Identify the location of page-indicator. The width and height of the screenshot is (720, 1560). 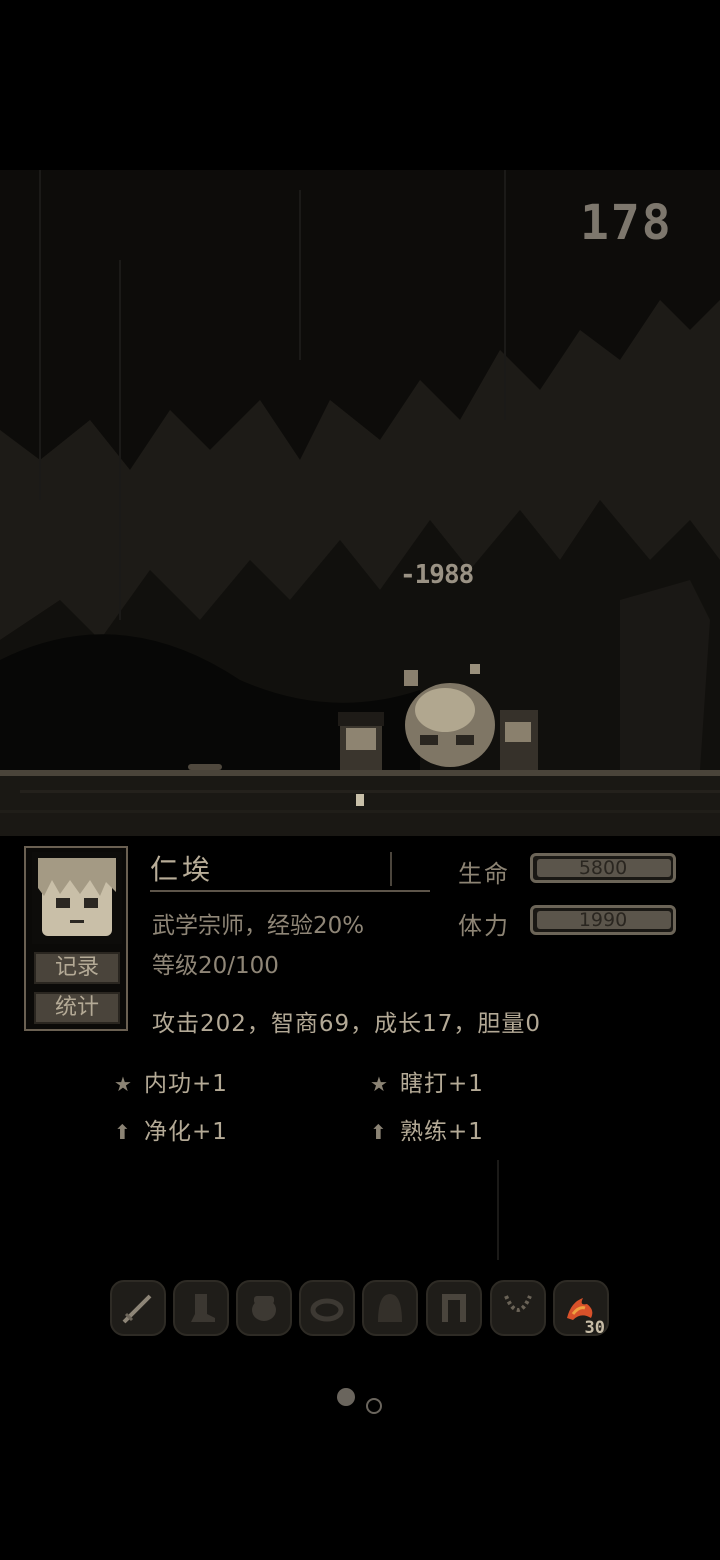
(374, 1406).